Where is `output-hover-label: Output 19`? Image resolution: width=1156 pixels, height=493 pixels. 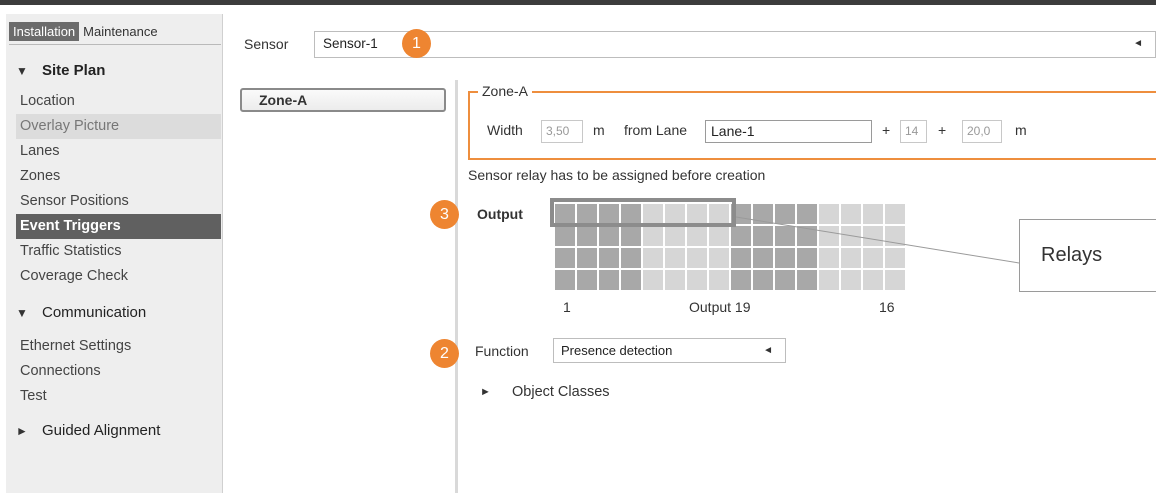 output-hover-label: Output 19 is located at coordinates (720, 307).